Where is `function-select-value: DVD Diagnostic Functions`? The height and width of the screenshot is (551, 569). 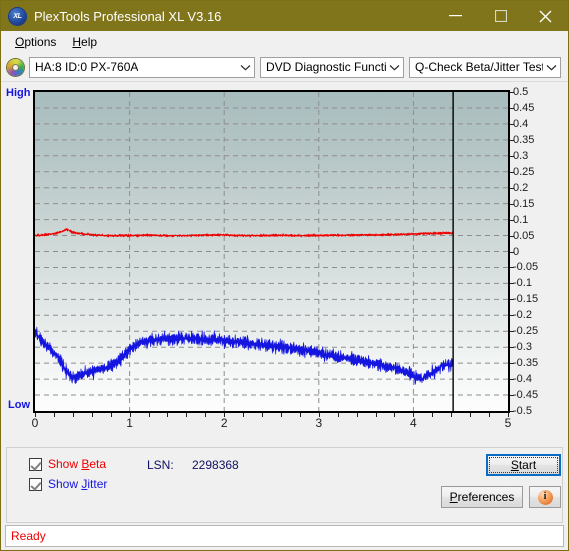
function-select-value: DVD Diagnostic Functions is located at coordinates (326, 67).